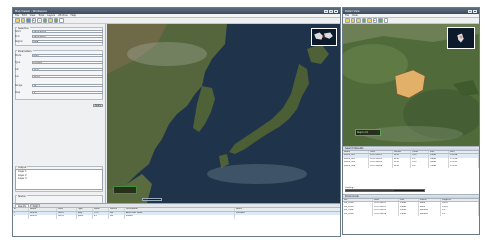 The width and height of the screenshot is (487, 243). What do you see at coordinates (17, 37) in the screenshot?
I see `end-label: End` at bounding box center [17, 37].